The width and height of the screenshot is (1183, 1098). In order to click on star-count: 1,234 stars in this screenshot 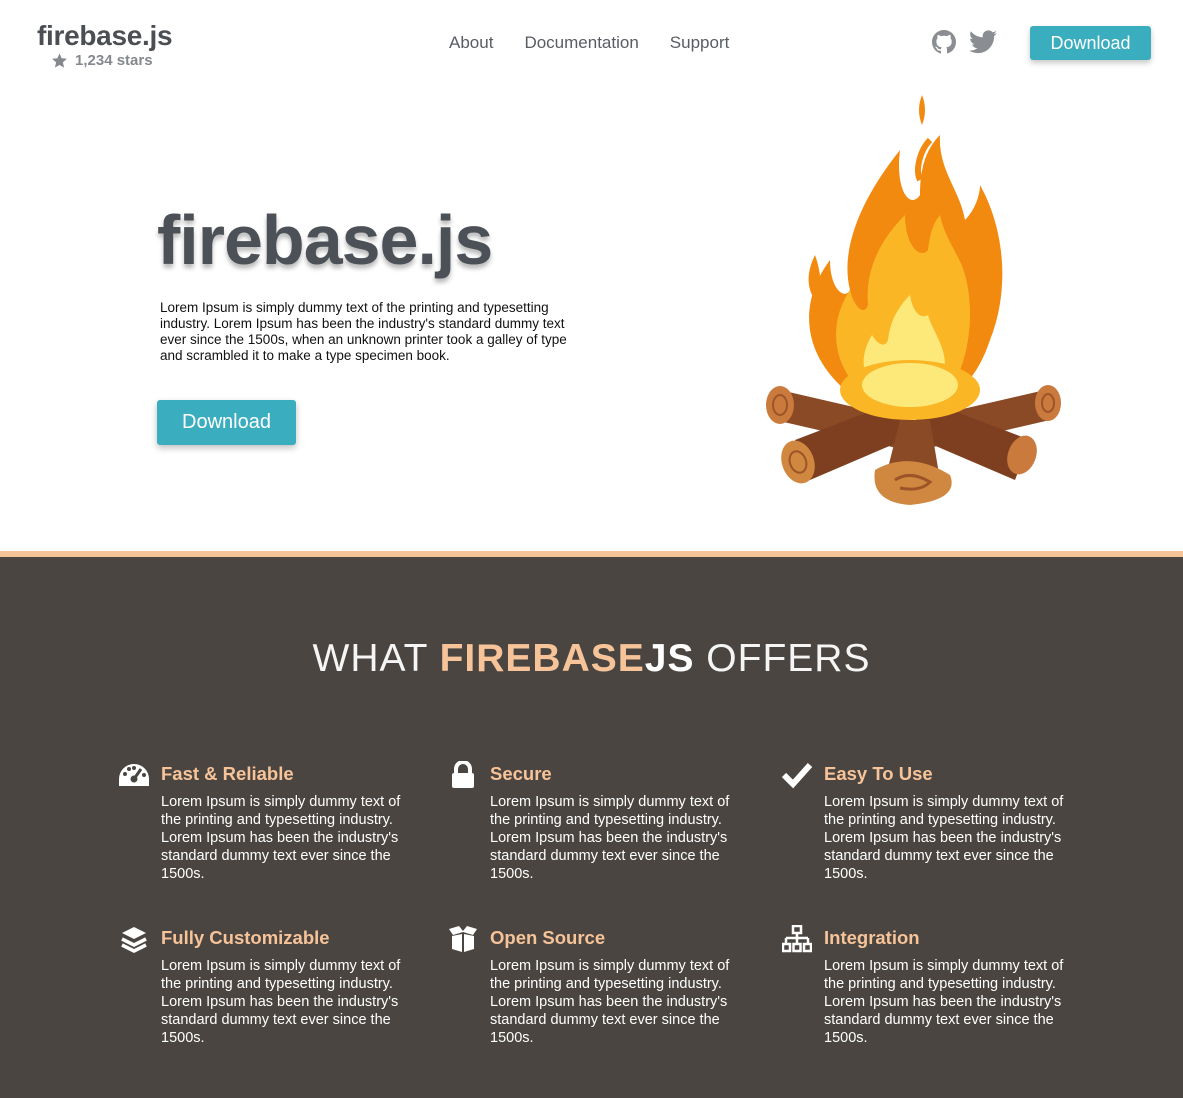, I will do `click(102, 60)`.